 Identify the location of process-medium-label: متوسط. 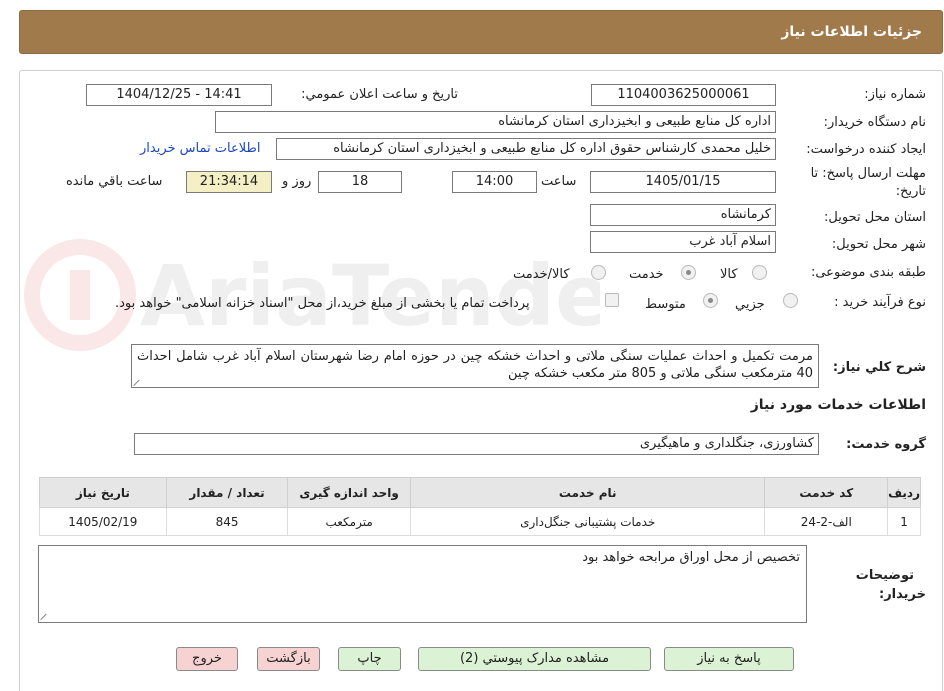
(665, 304).